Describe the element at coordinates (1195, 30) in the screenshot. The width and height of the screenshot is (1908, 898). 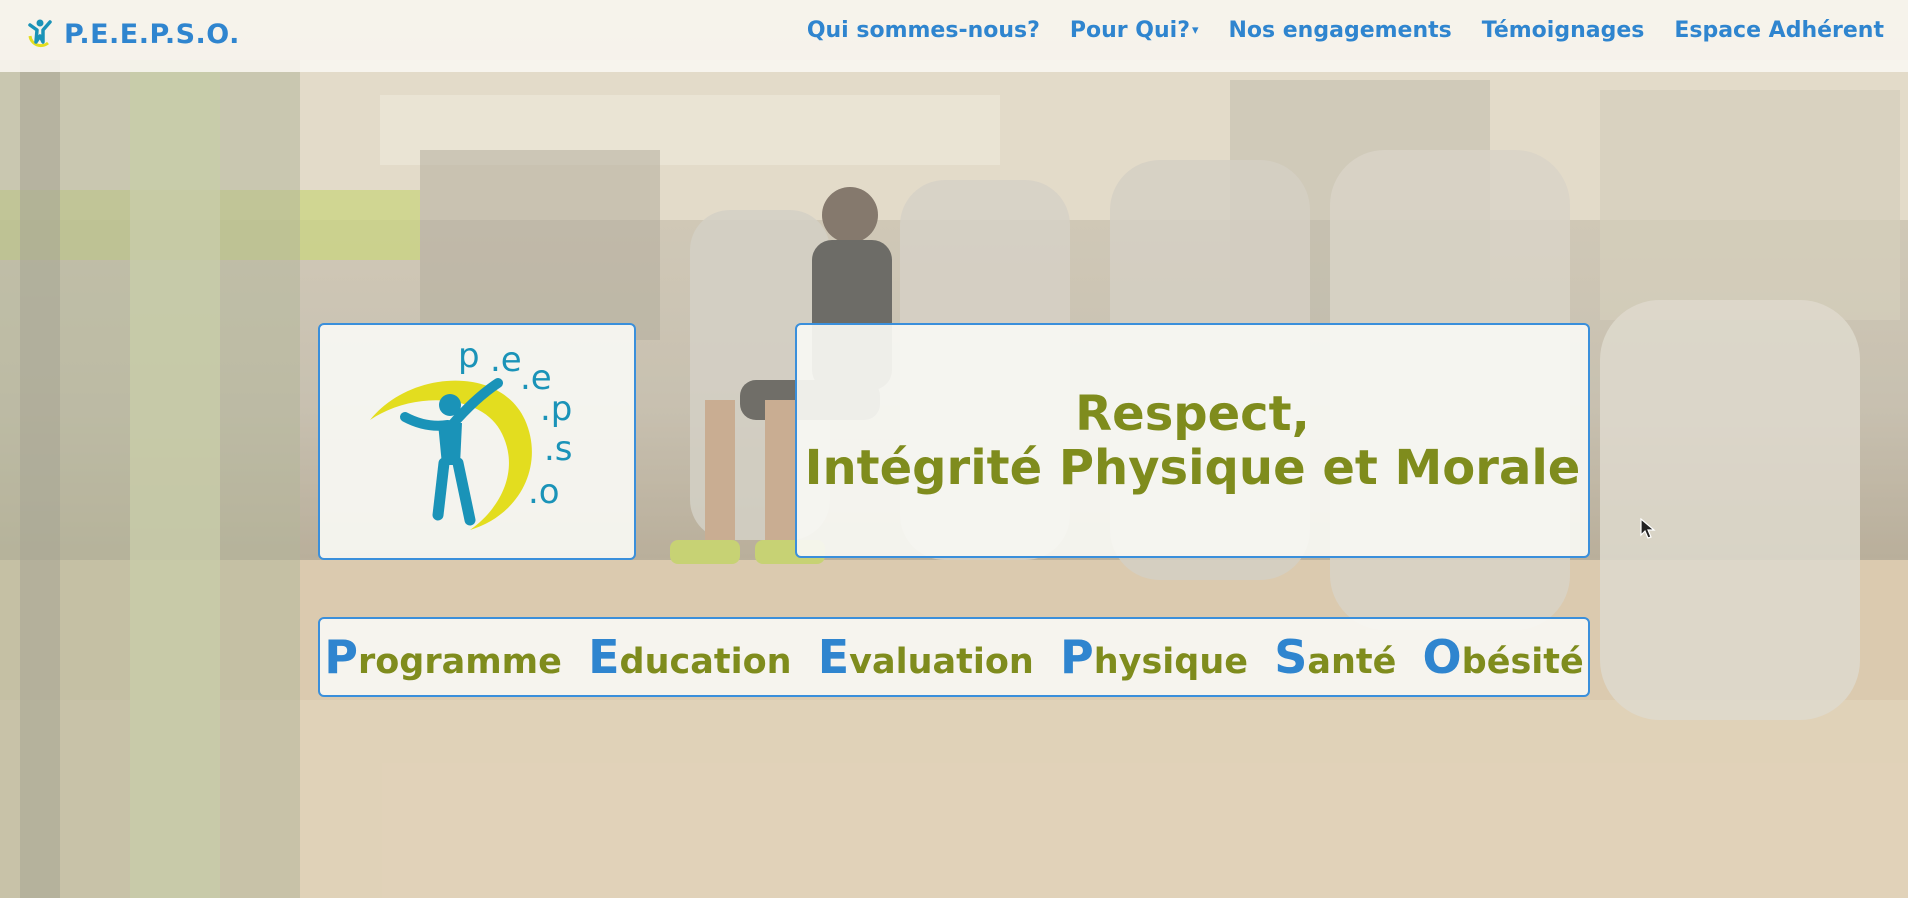
I see `chevron-down-icon: ▾` at that location.